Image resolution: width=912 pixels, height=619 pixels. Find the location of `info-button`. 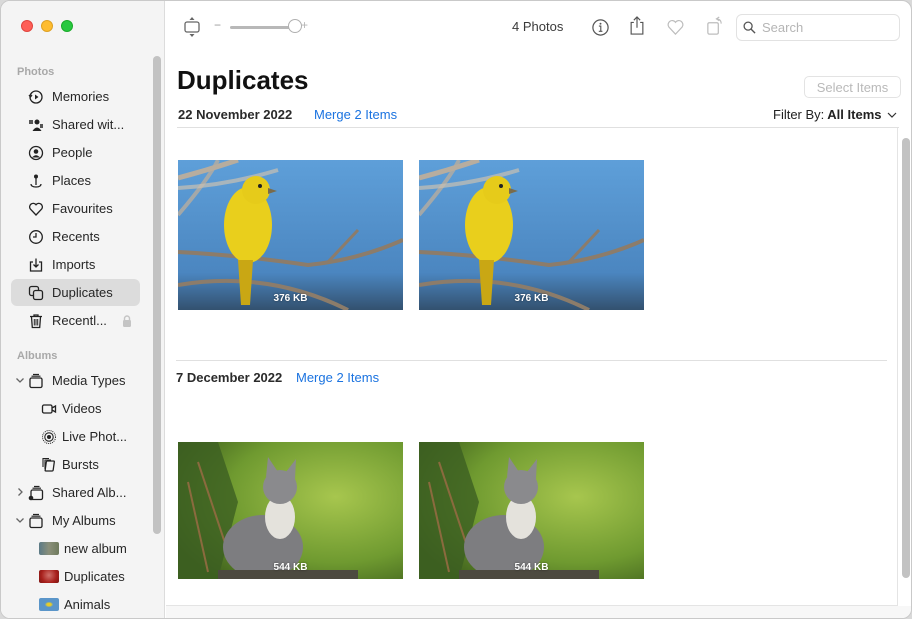

info-button is located at coordinates (600, 27).